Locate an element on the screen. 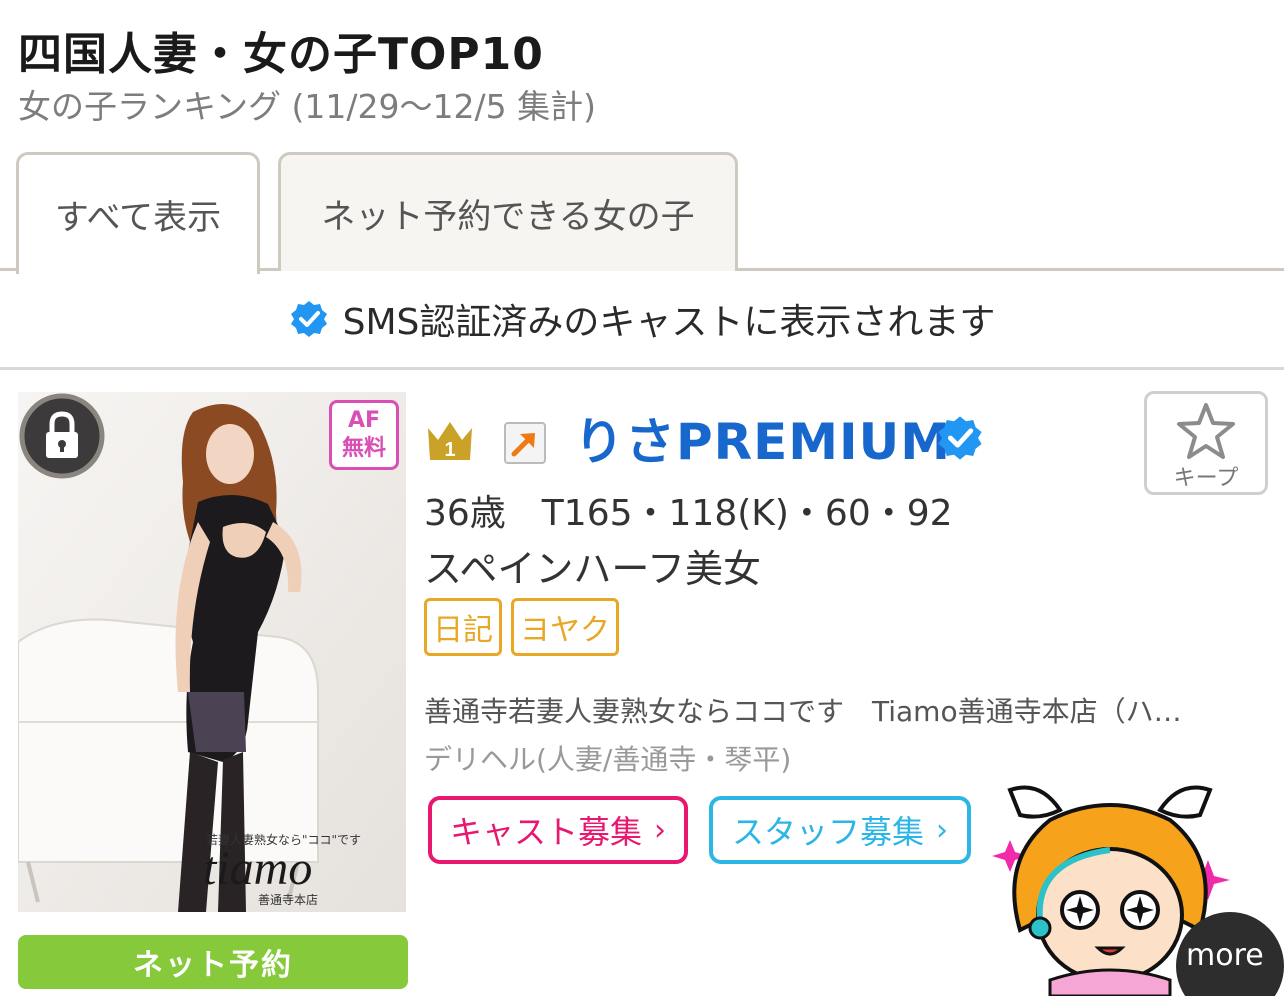 The width and height of the screenshot is (1284, 996). ranking-period: 女の子ランキング (11/29〜12/5 集計) is located at coordinates (307, 106).